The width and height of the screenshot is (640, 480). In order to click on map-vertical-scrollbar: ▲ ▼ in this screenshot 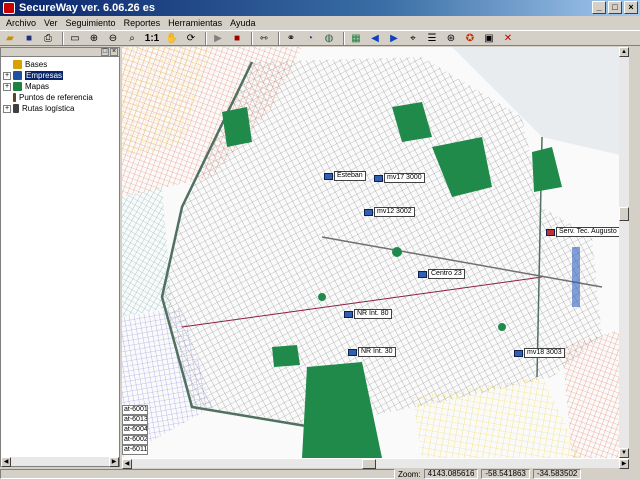, I will do `click(624, 252)`.